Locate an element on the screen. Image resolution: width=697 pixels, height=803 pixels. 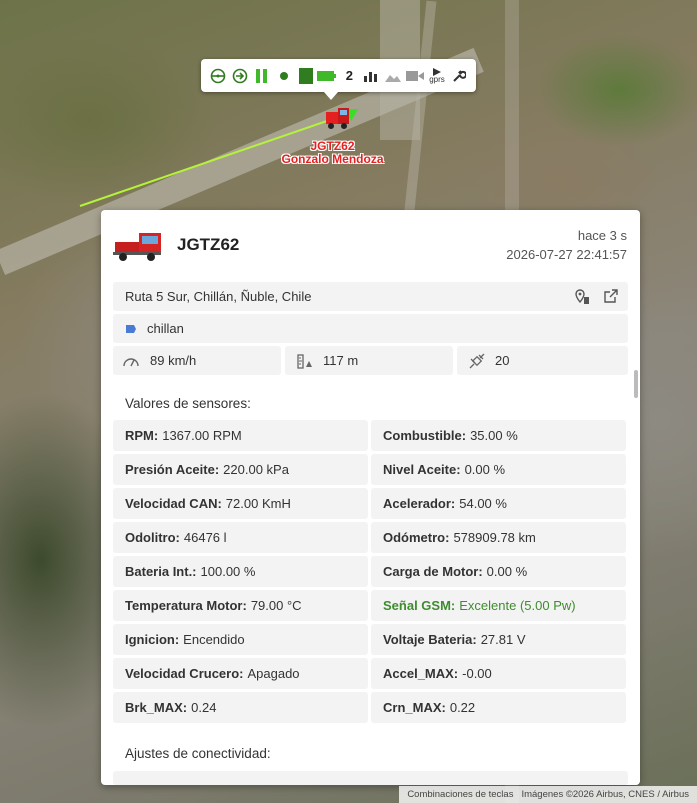
sensor-cell: Presión Aceite: 220.00 kPa is located at coordinates (240, 469).